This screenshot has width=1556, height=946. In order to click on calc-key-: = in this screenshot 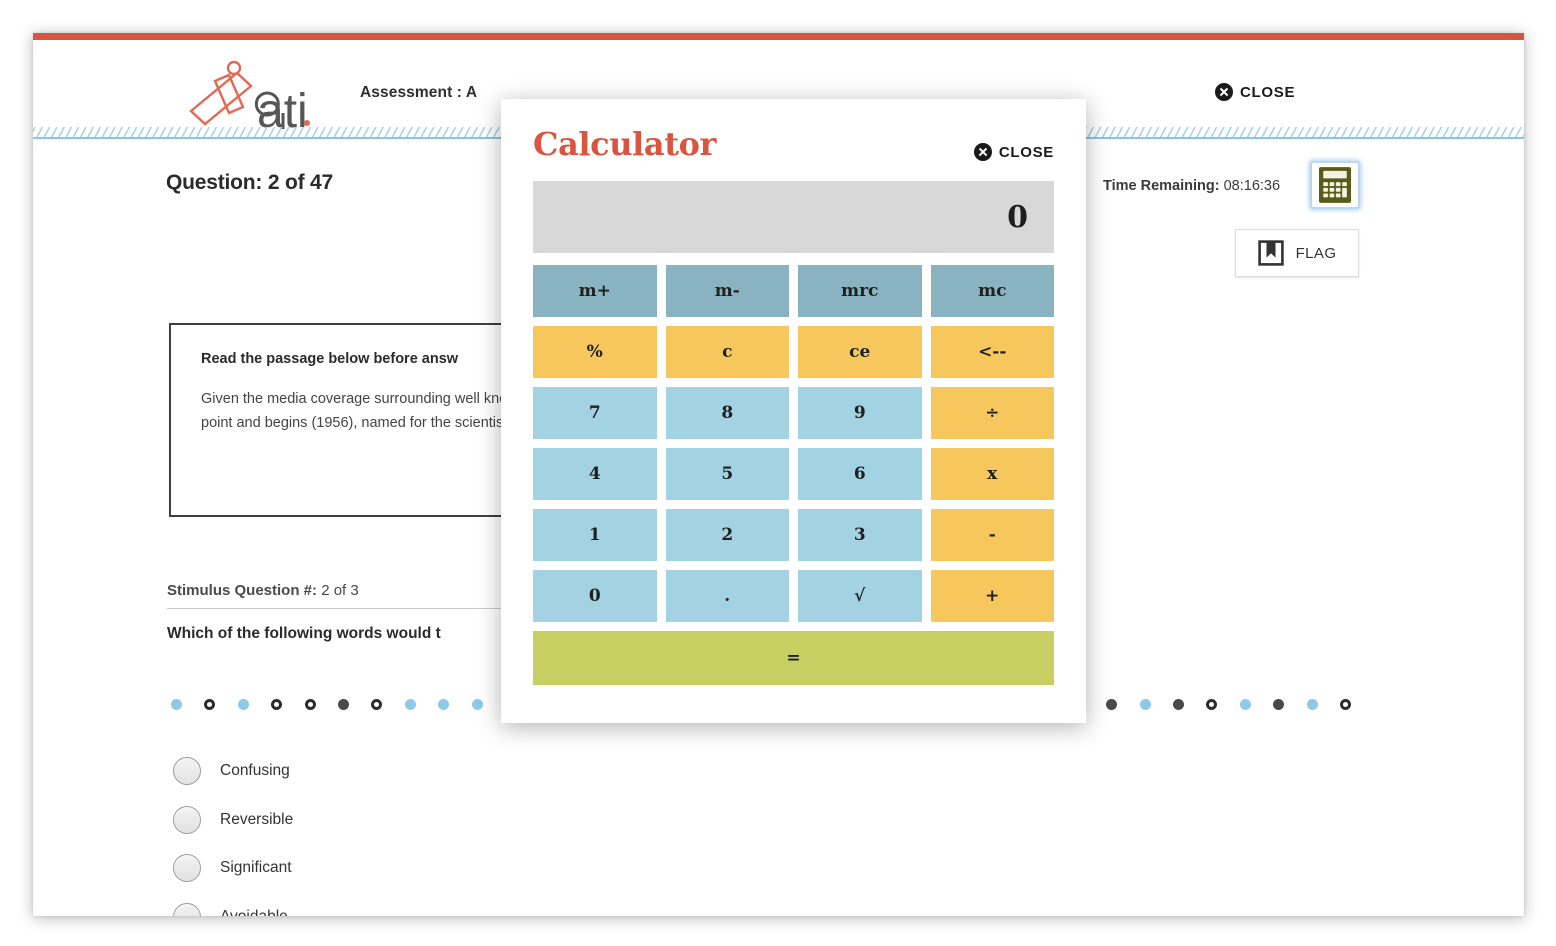, I will do `click(793, 658)`.